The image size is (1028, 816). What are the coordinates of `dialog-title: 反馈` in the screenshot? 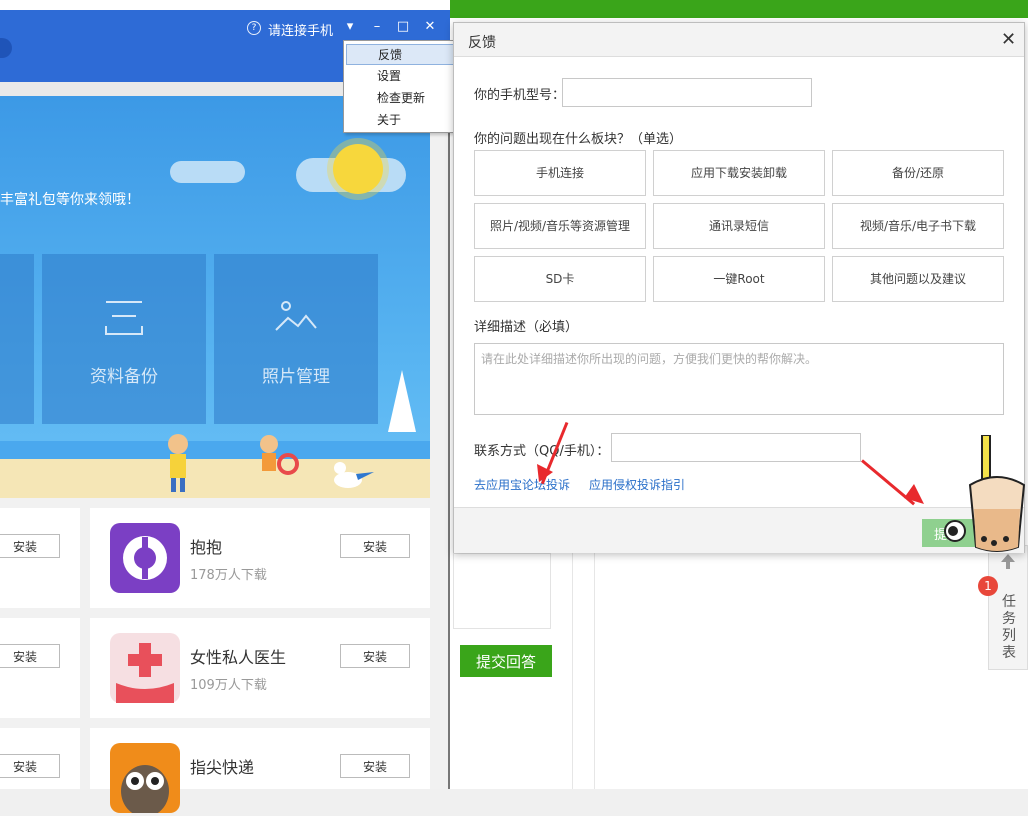 It's located at (482, 43).